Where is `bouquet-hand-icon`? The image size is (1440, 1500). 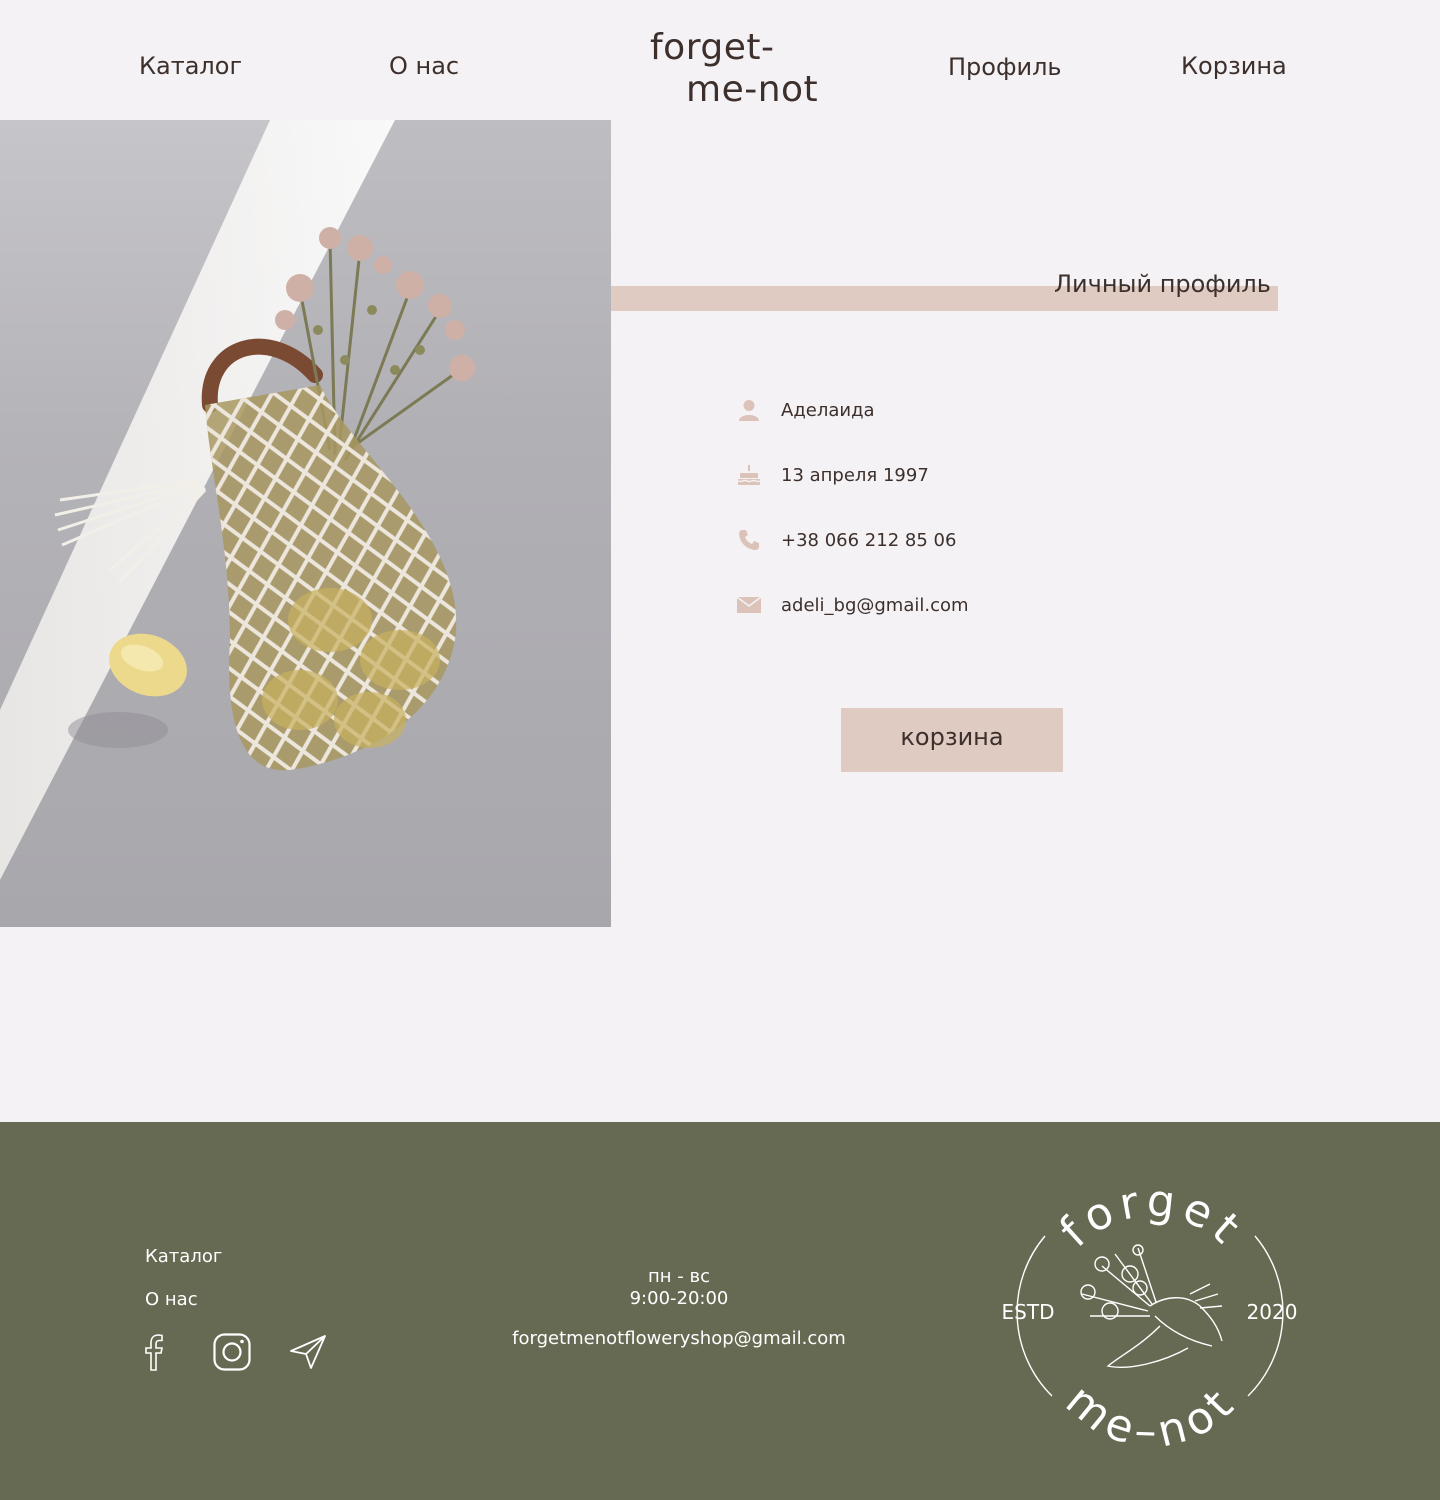
bouquet-hand-icon is located at coordinates (1151, 1306).